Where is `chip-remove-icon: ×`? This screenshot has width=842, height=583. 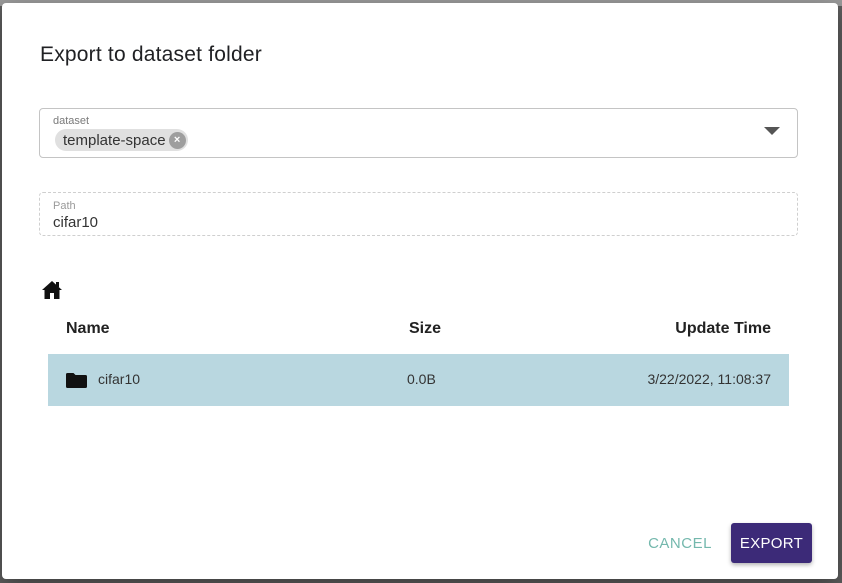
chip-remove-icon: × is located at coordinates (177, 140).